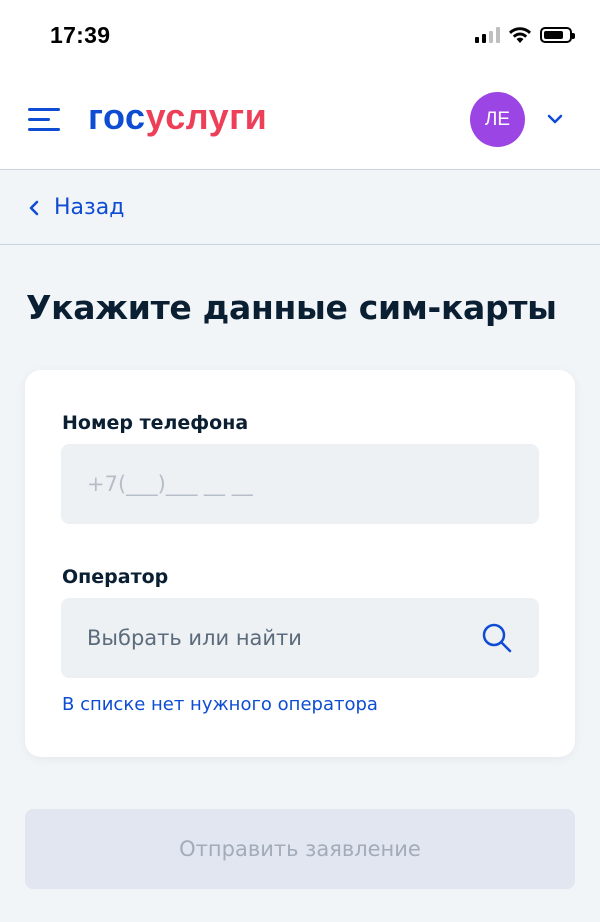 This screenshot has width=600, height=922. What do you see at coordinates (497, 638) in the screenshot?
I see `search-icon` at bounding box center [497, 638].